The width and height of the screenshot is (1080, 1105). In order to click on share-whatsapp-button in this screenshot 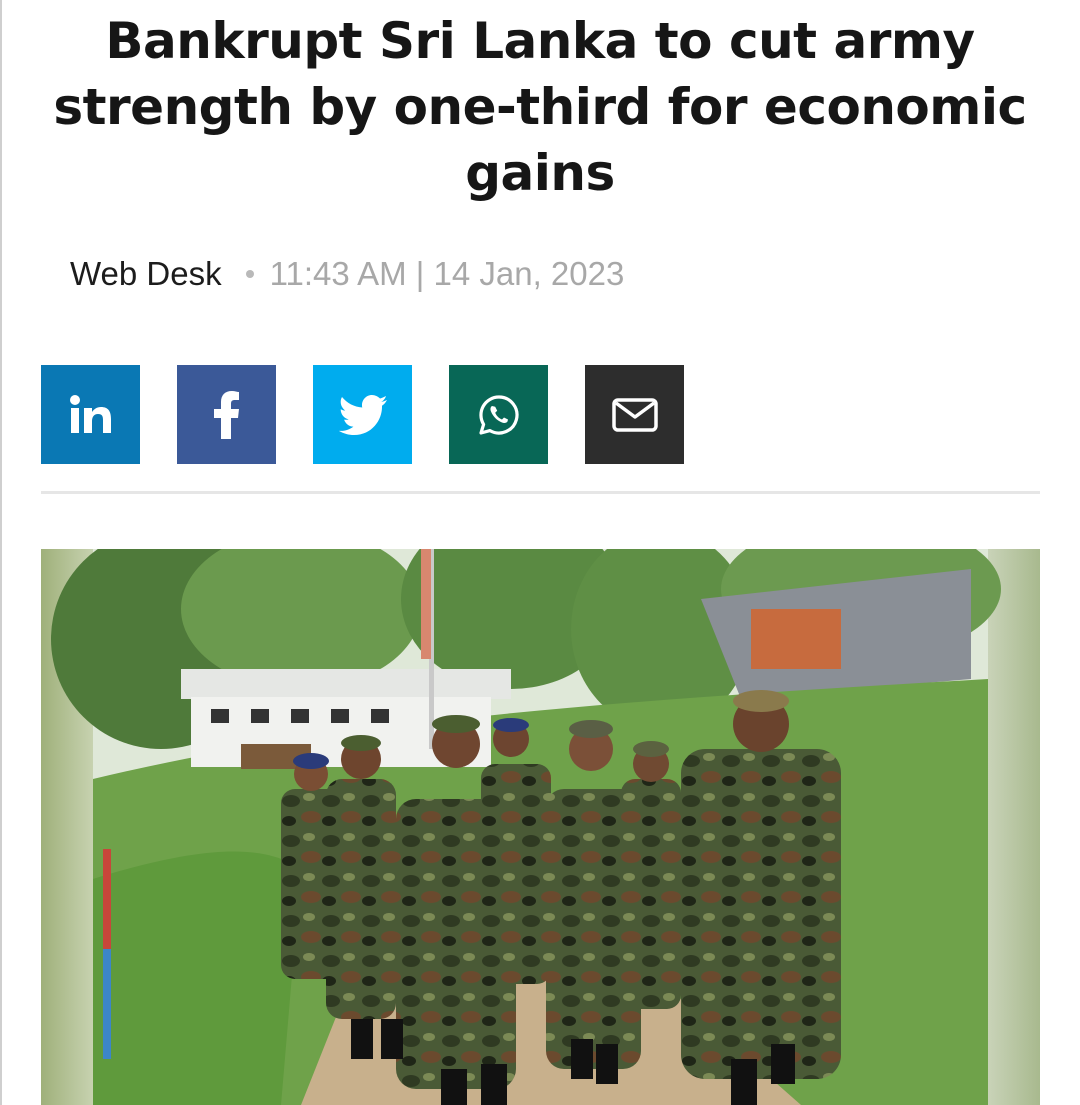, I will do `click(498, 414)`.